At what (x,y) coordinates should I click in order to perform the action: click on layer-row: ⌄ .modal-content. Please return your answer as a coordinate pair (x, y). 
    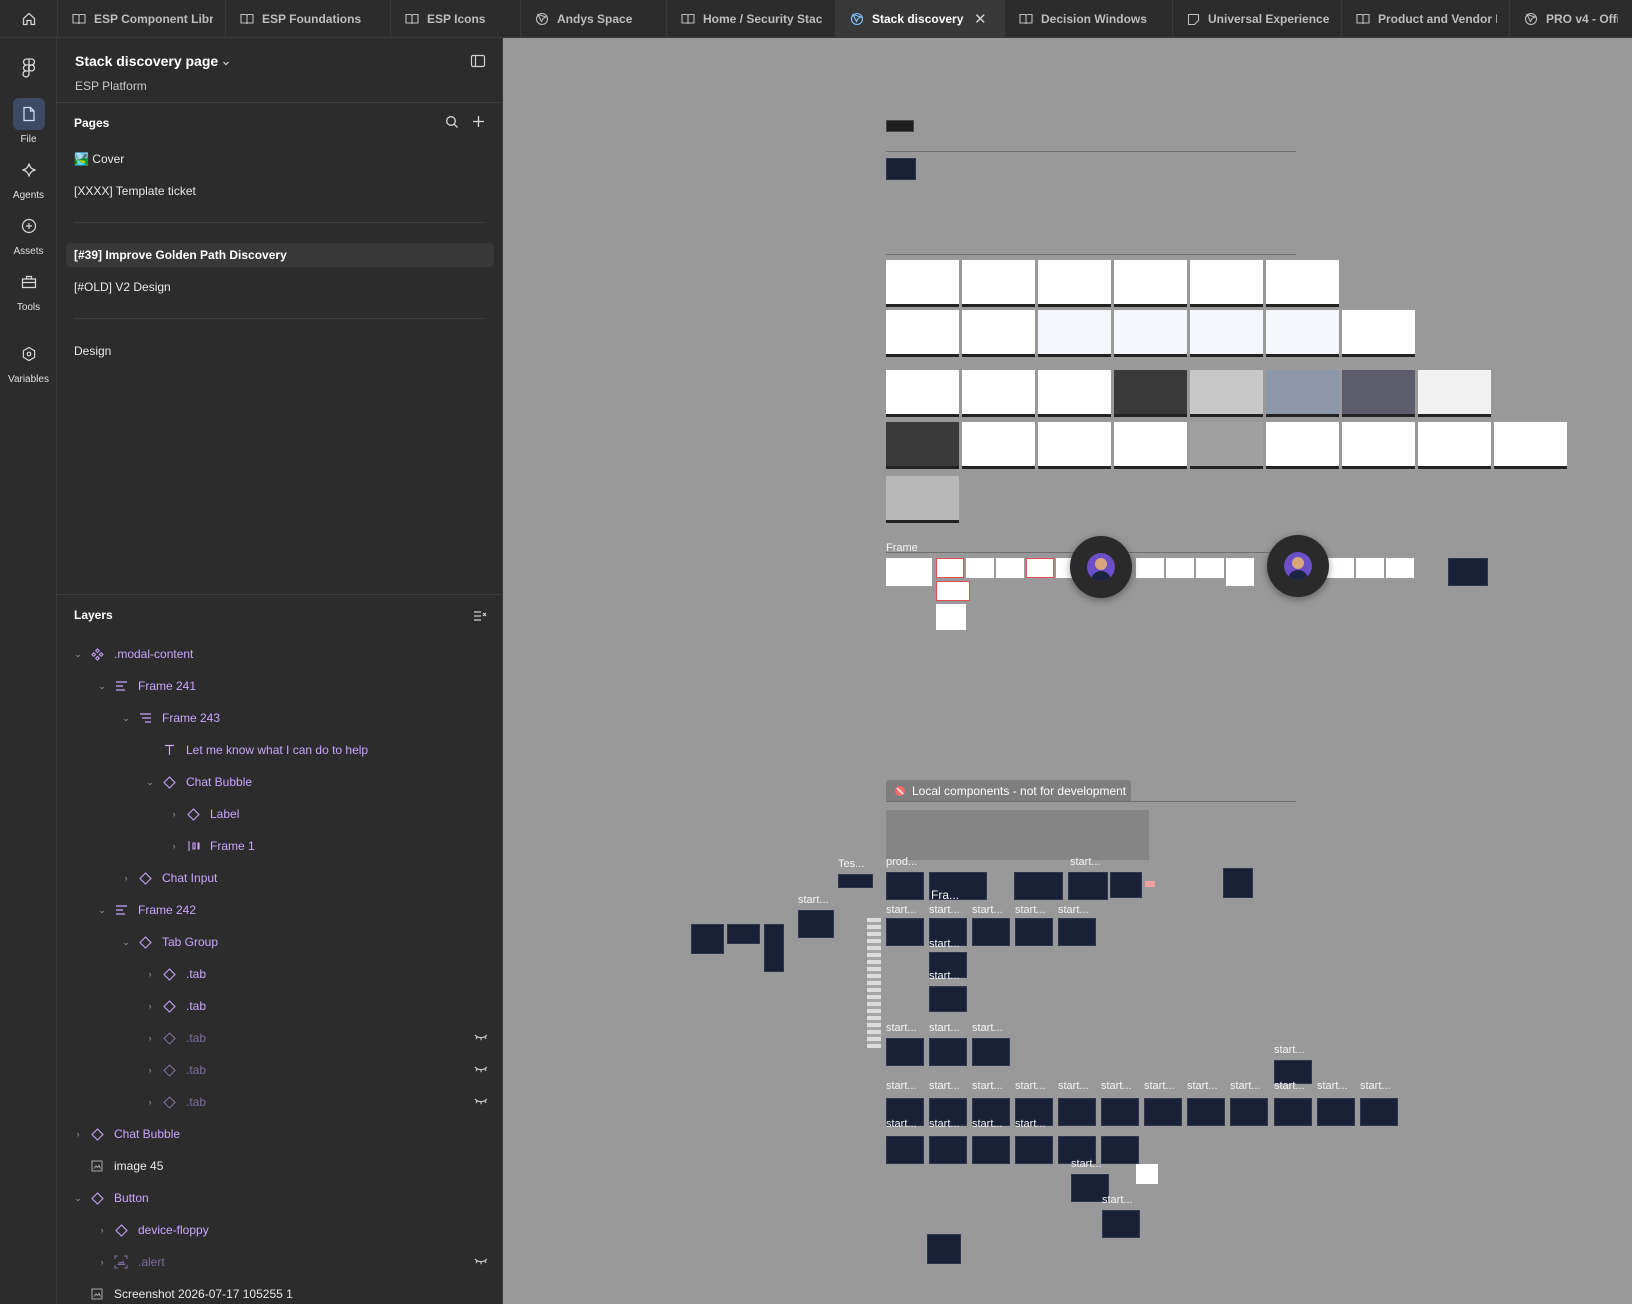
    Looking at the image, I should click on (279, 654).